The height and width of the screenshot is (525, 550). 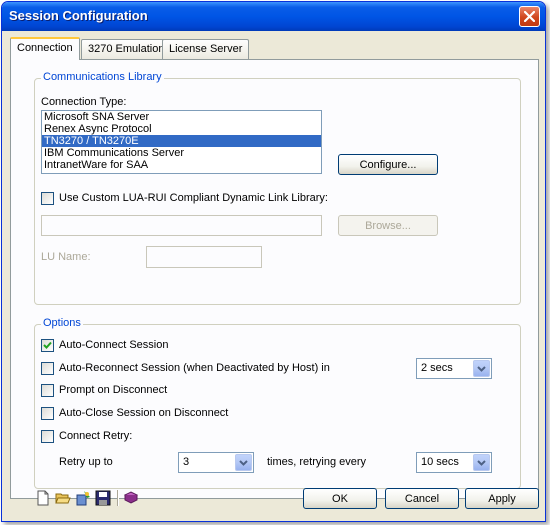 What do you see at coordinates (63, 498) in the screenshot?
I see `open-folder-icon` at bounding box center [63, 498].